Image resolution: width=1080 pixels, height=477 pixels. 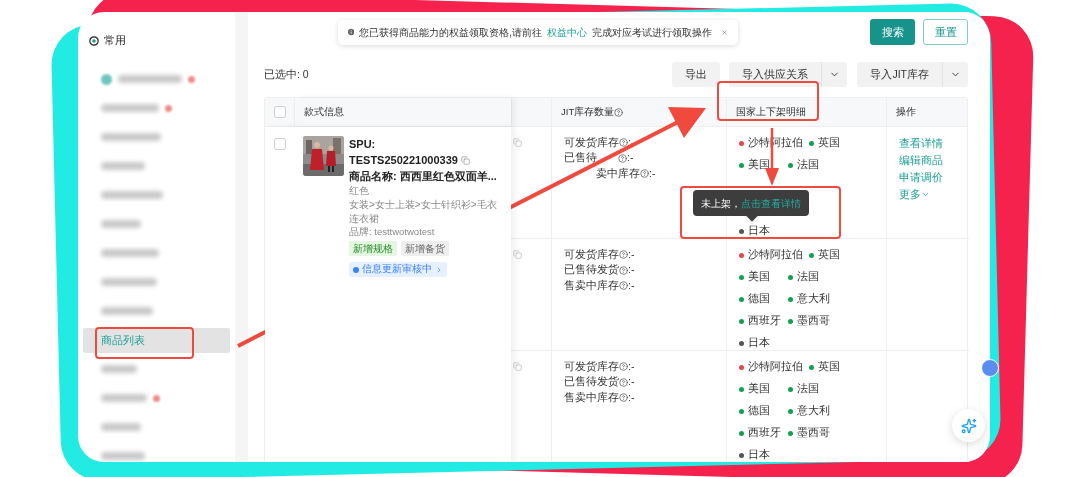 What do you see at coordinates (721, 203) in the screenshot?
I see `tooltip-text: 未上架，` at bounding box center [721, 203].